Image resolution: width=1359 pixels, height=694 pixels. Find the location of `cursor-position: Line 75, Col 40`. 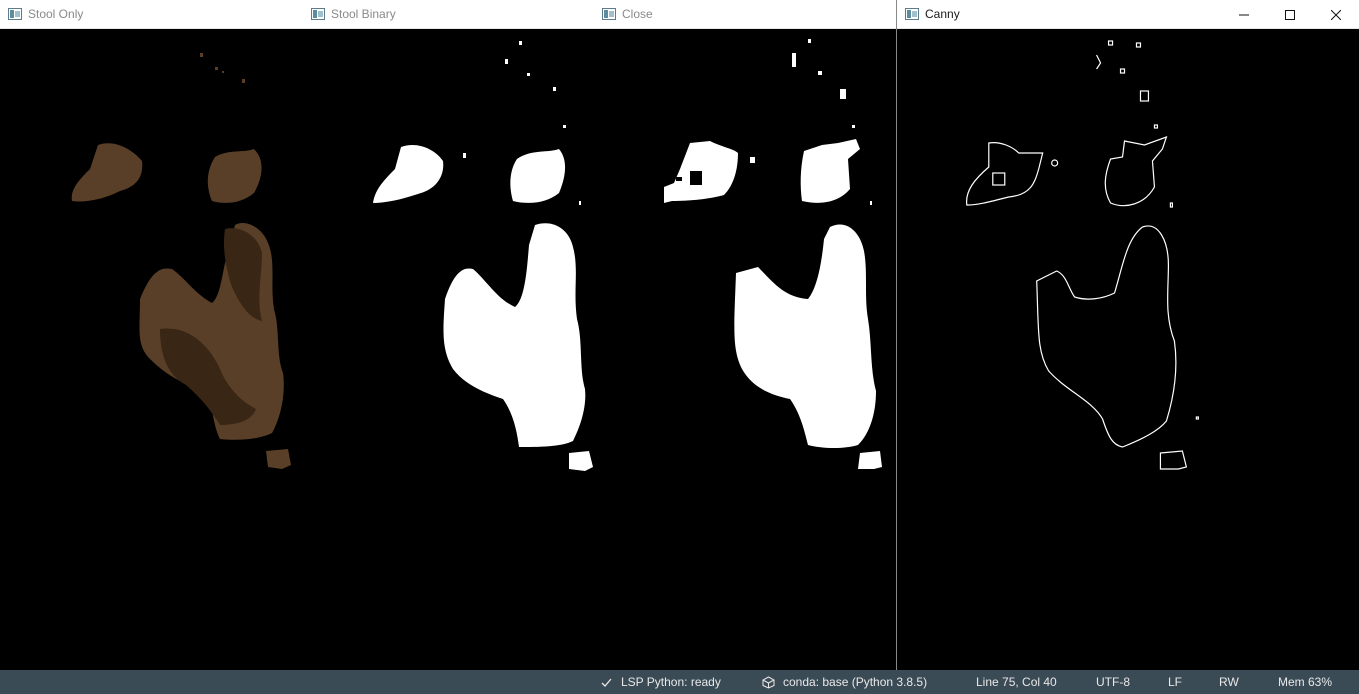

cursor-position: Line 75, Col 40 is located at coordinates (1016, 682).